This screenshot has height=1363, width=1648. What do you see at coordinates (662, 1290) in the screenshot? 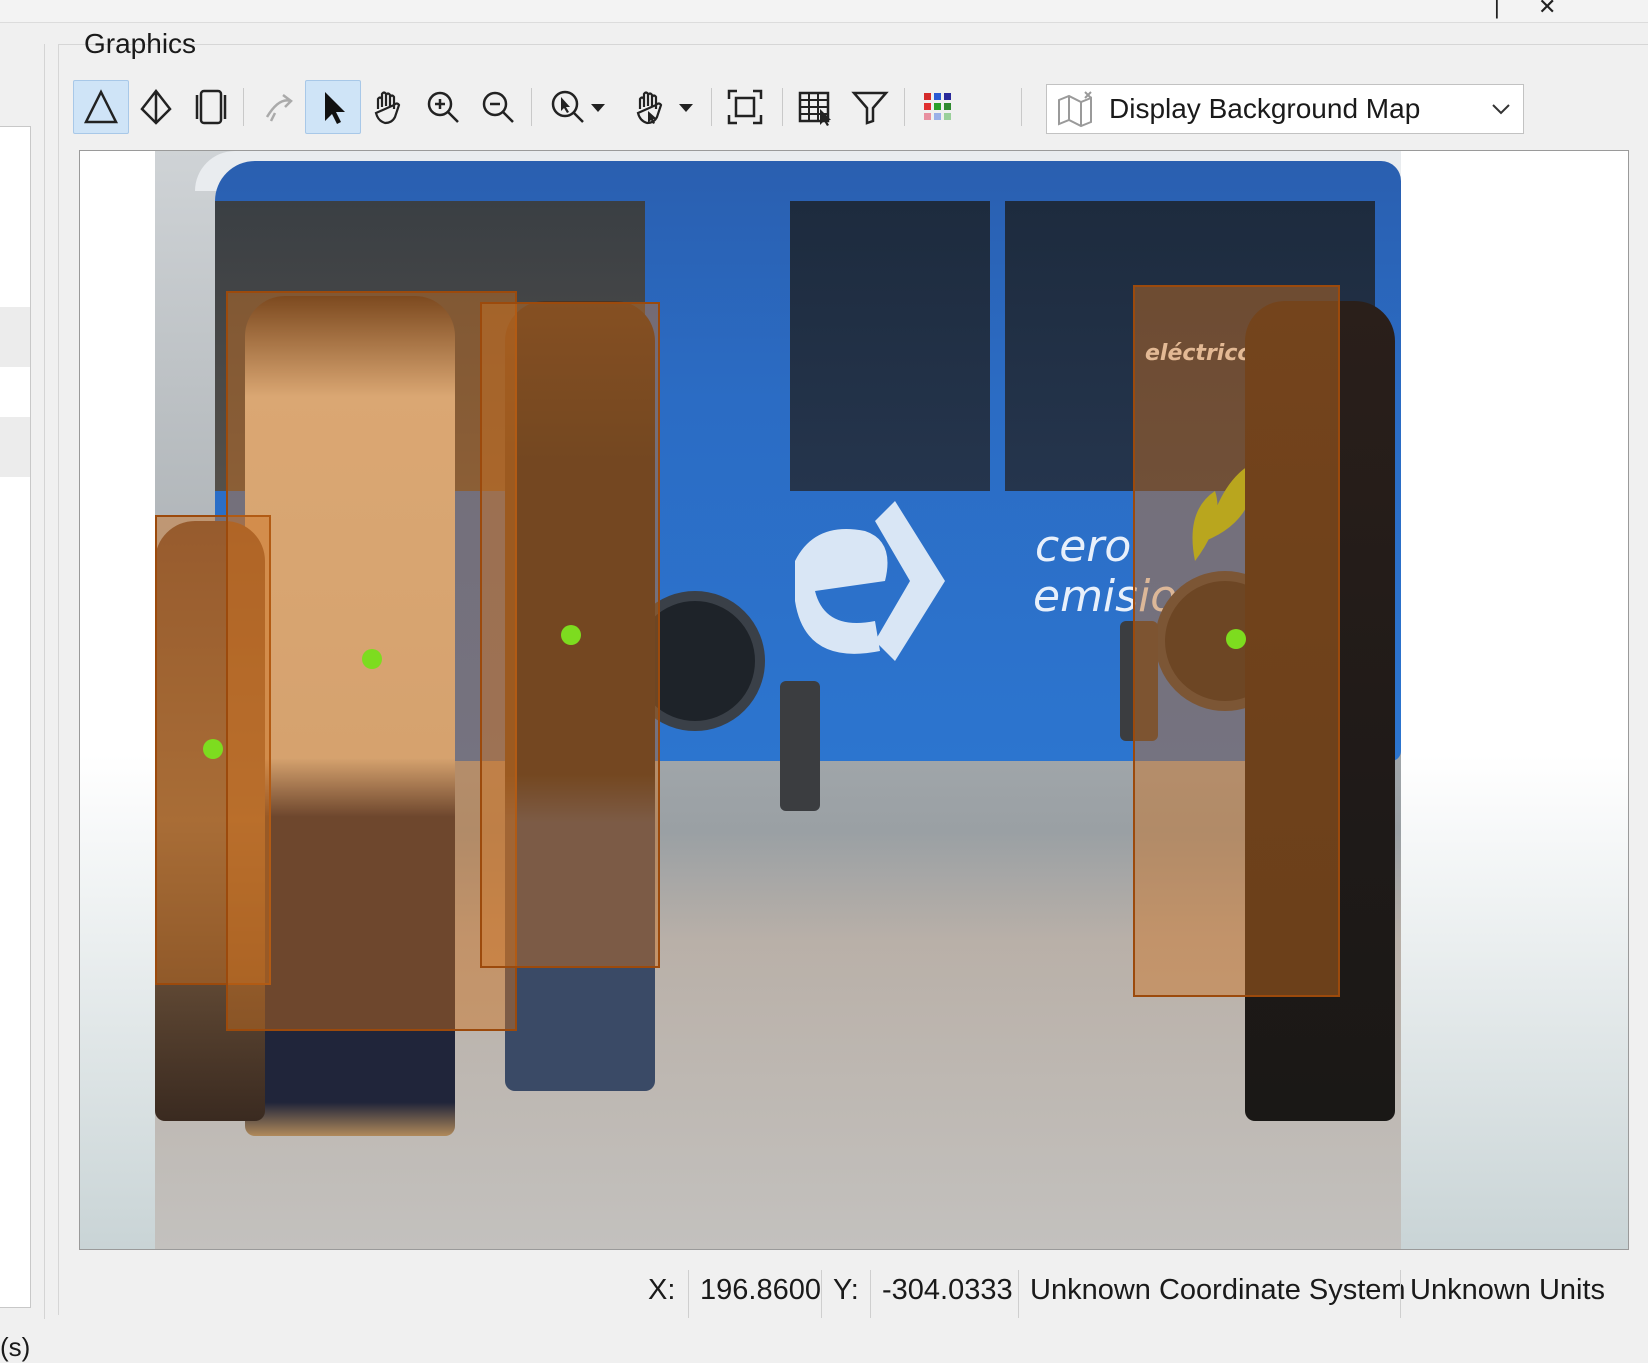
I see `x-coordinate-label: X:` at bounding box center [662, 1290].